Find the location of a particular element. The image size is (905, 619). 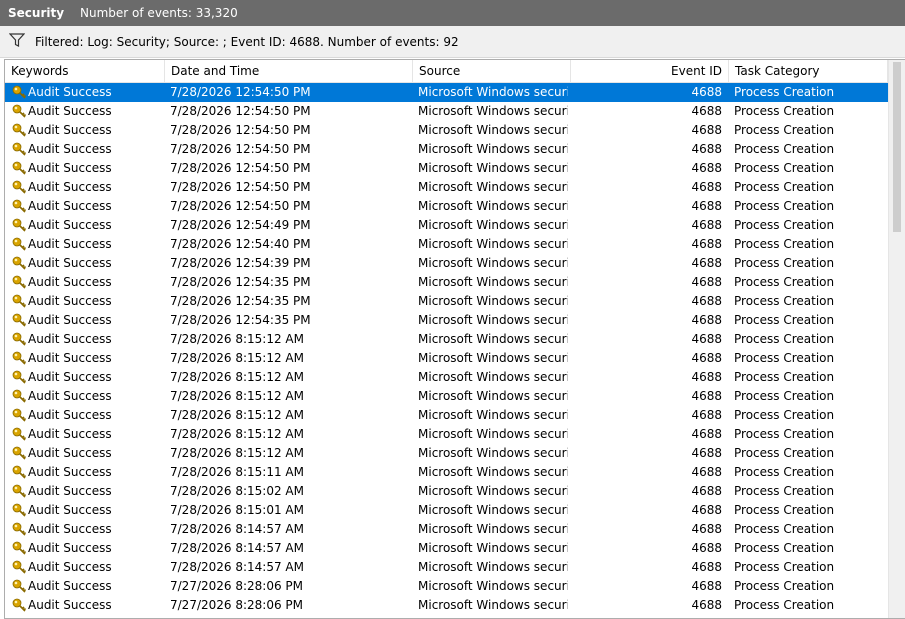

column-header-source: Source is located at coordinates (492, 71).